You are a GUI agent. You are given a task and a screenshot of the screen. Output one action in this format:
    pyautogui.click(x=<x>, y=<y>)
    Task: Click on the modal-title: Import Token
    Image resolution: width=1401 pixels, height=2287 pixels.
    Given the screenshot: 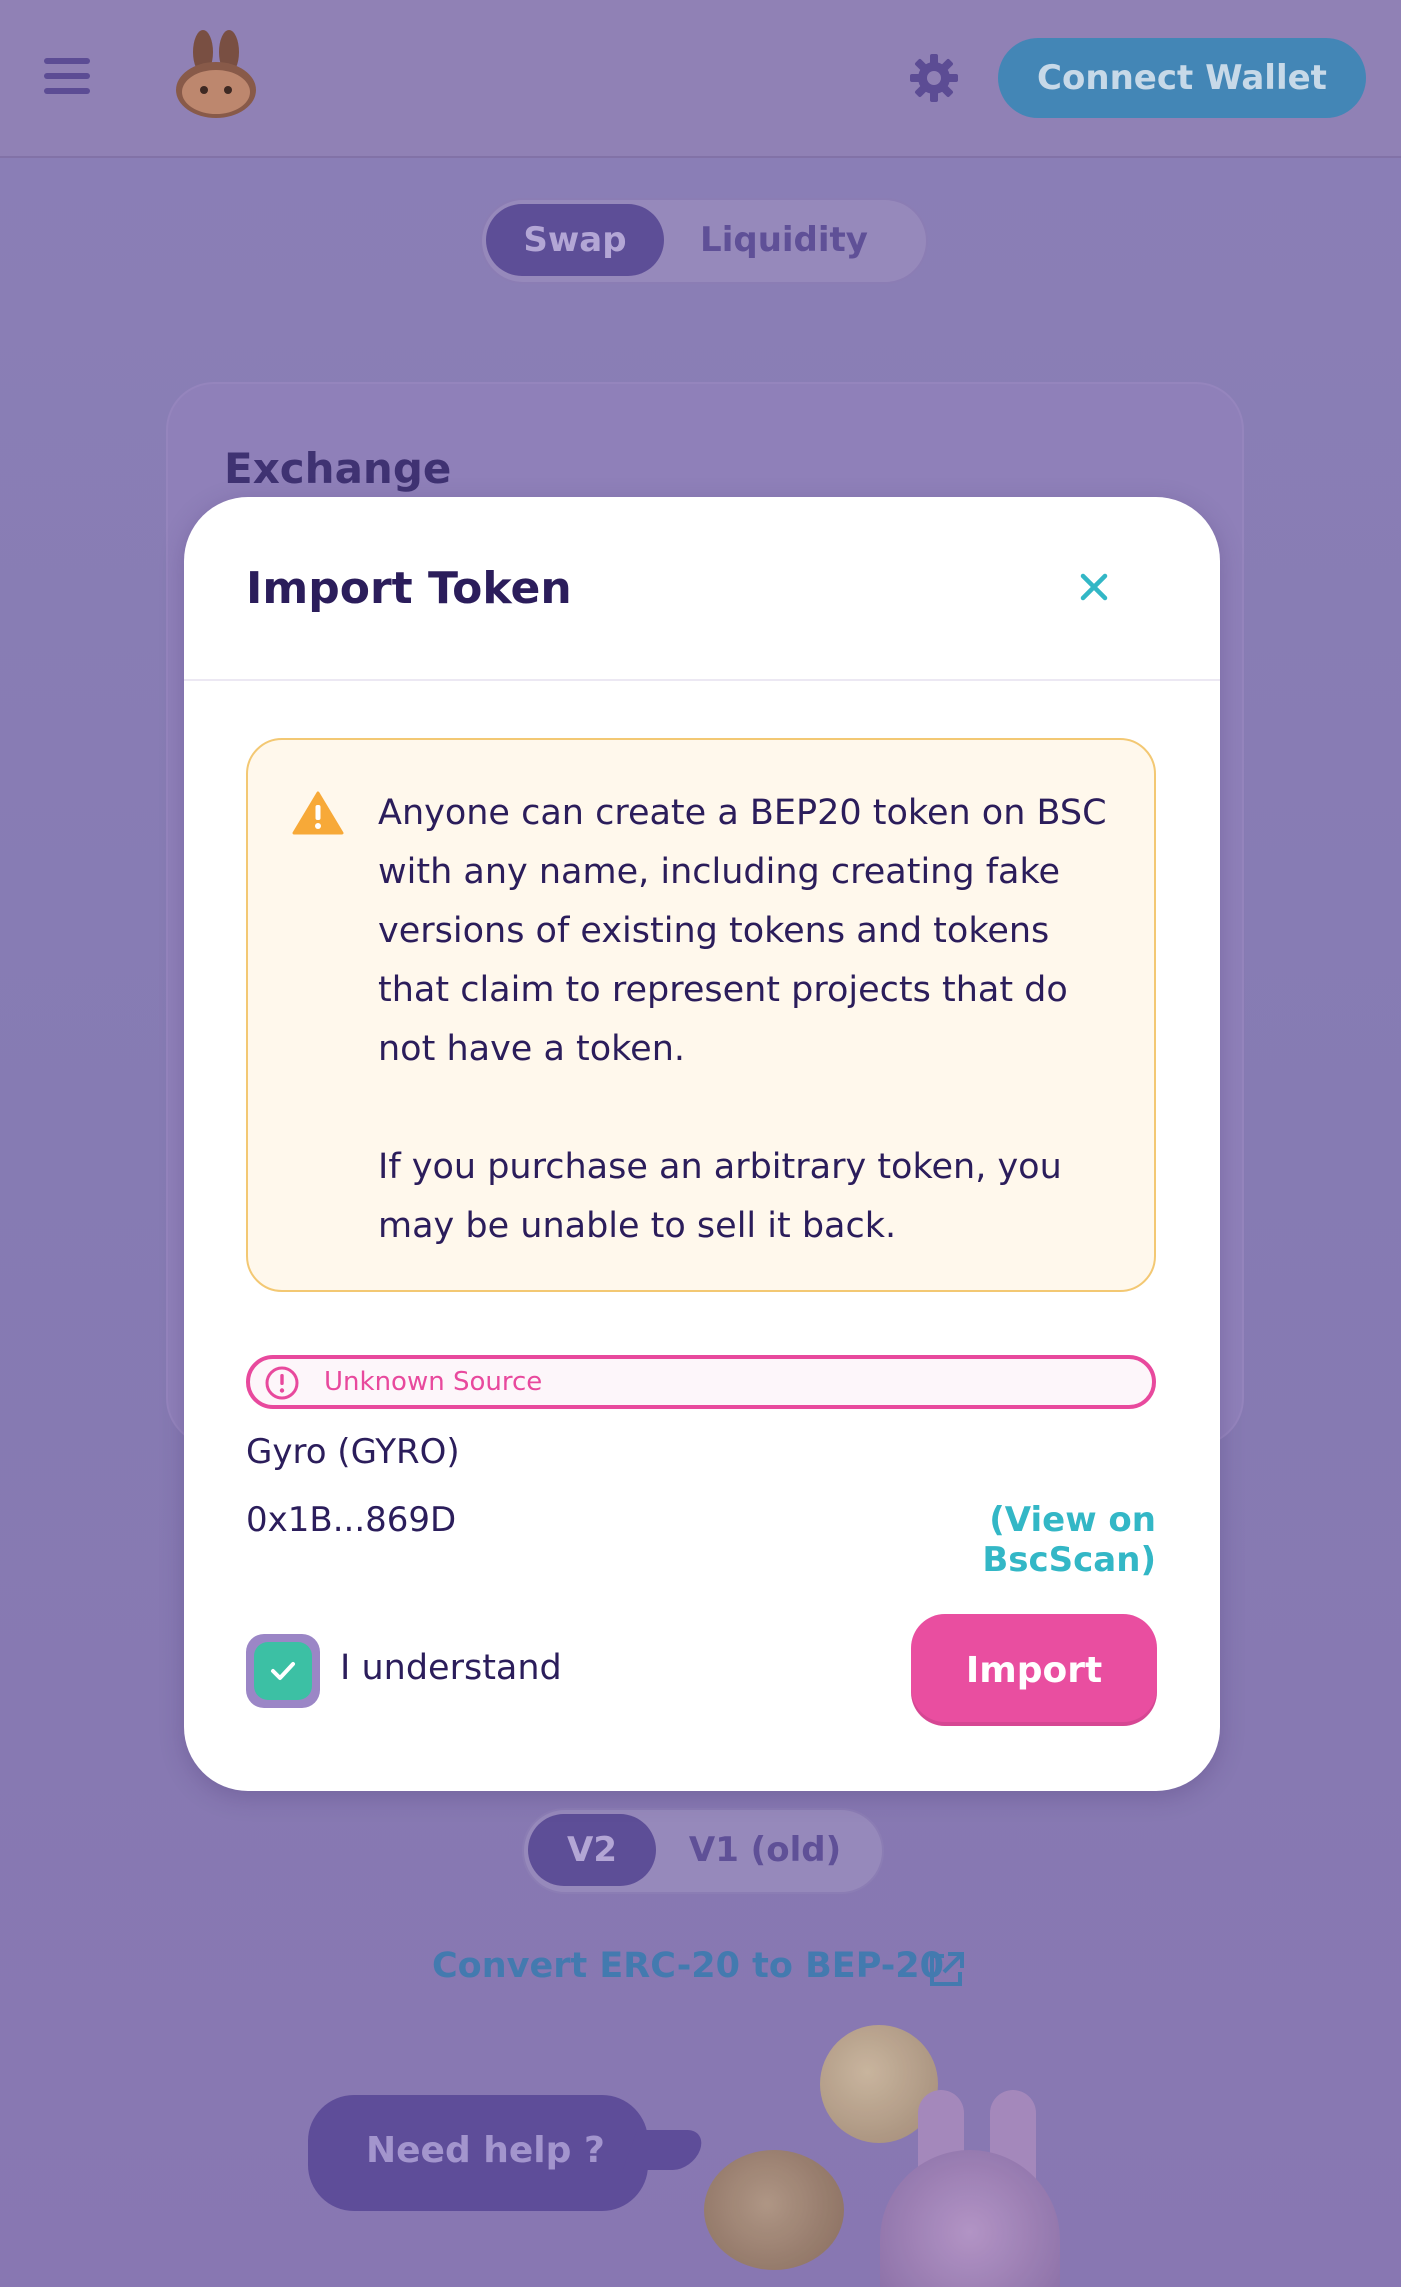 What is the action you would take?
    pyautogui.click(x=409, y=588)
    